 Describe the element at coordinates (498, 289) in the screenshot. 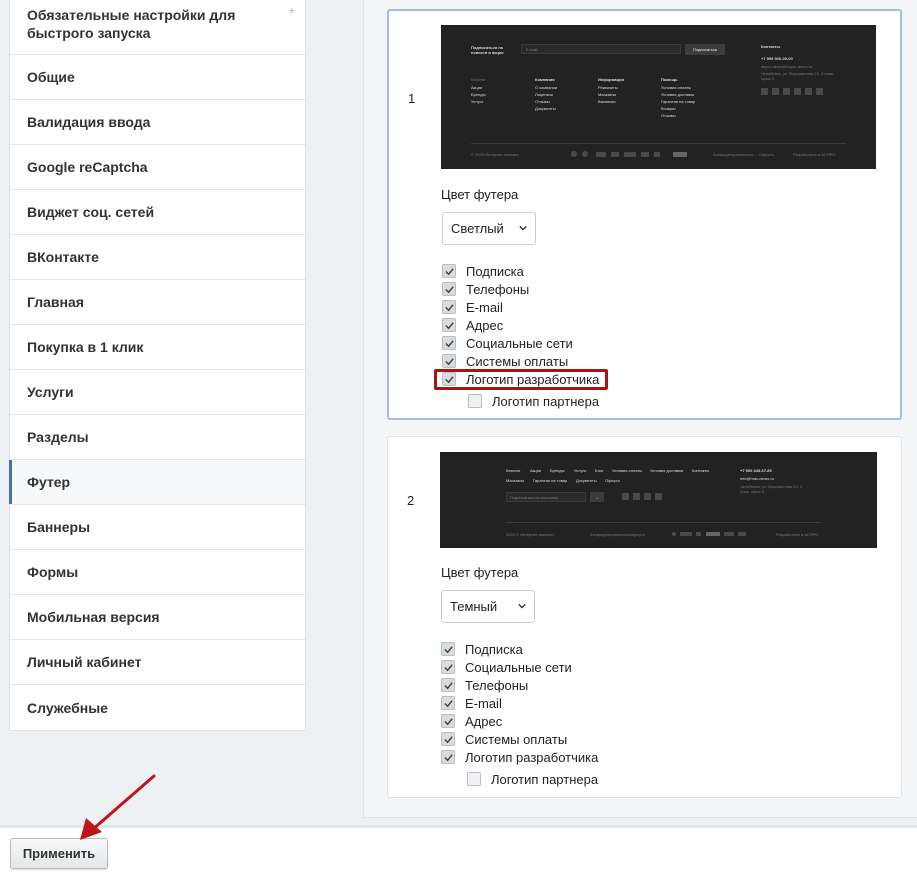

I see `option-label: Телефоны` at that location.